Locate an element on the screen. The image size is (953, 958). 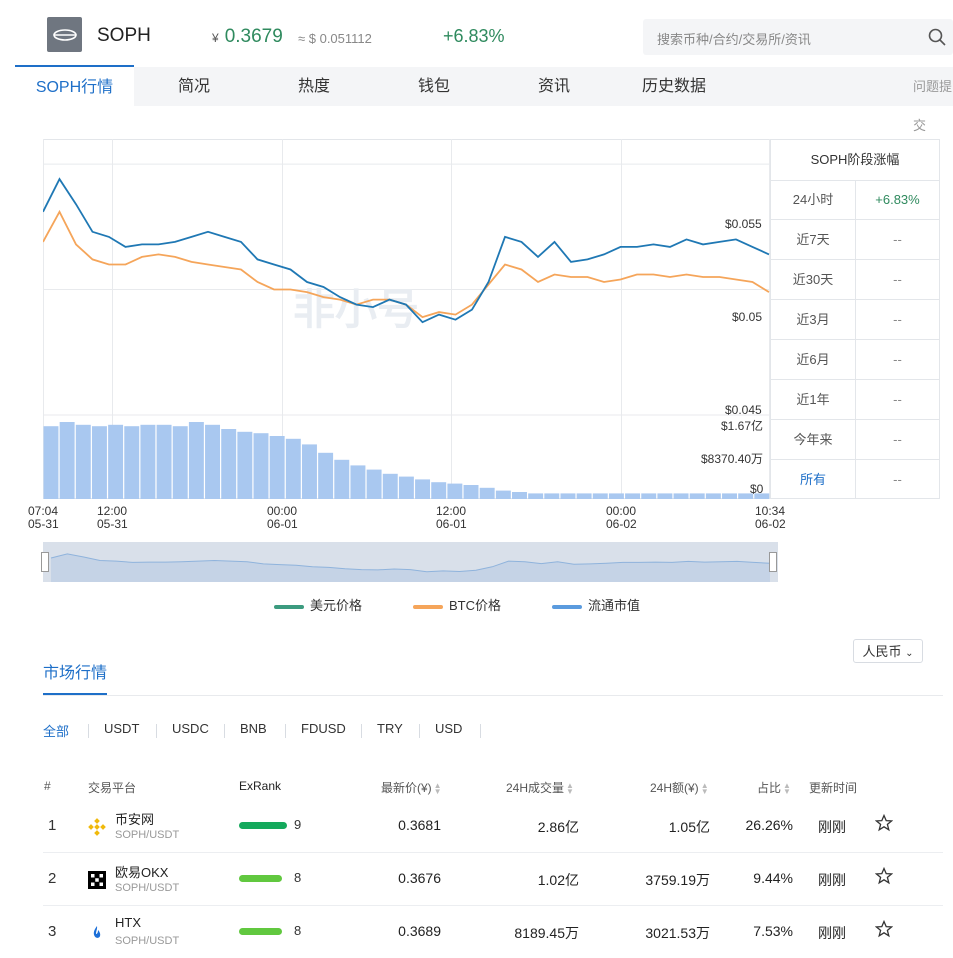
period-row: 今年来 -- is located at coordinates (855, 440).